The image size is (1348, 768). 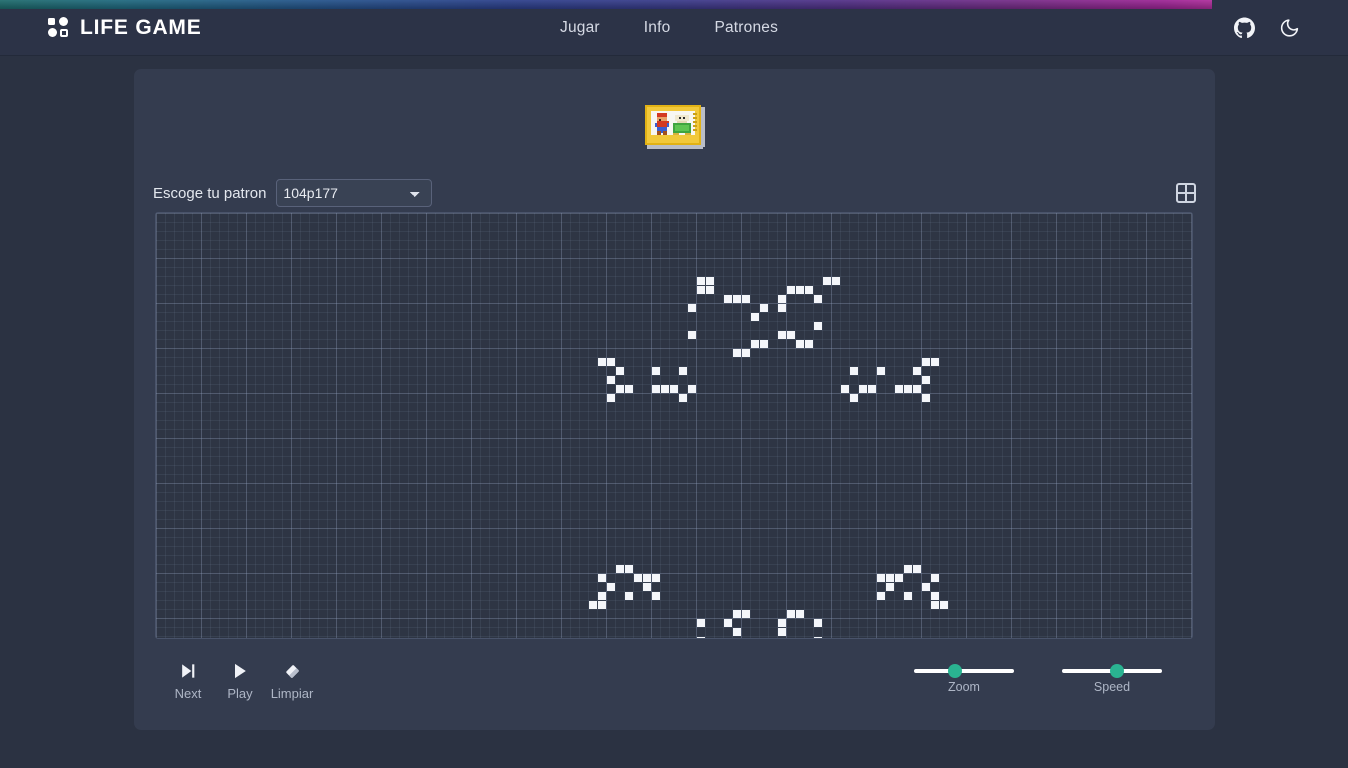 I want to click on speed-slider, so click(x=1112, y=670).